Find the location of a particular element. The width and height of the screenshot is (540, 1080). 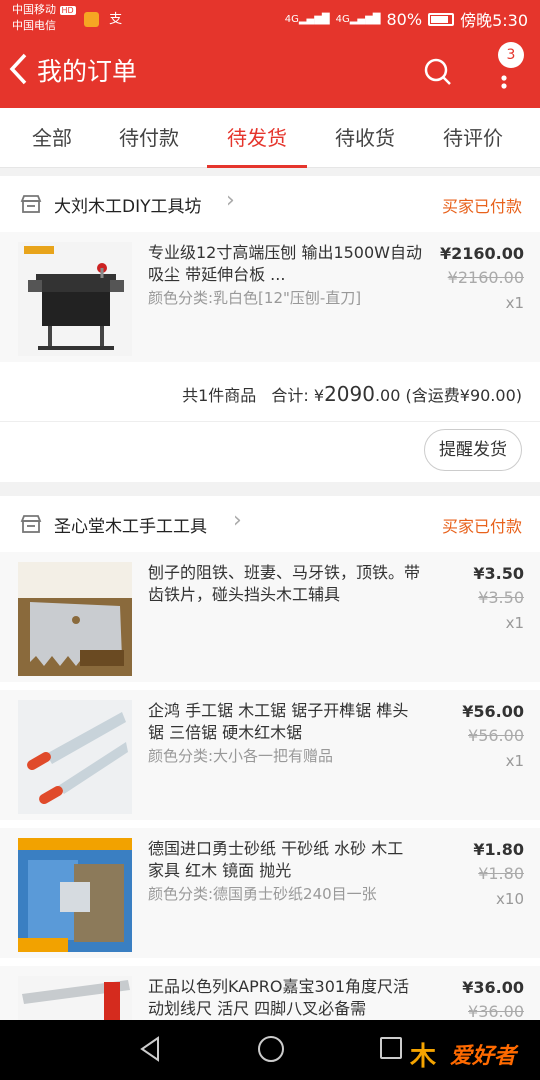

logo-mark-icon: 木 is located at coordinates (423, 1057).